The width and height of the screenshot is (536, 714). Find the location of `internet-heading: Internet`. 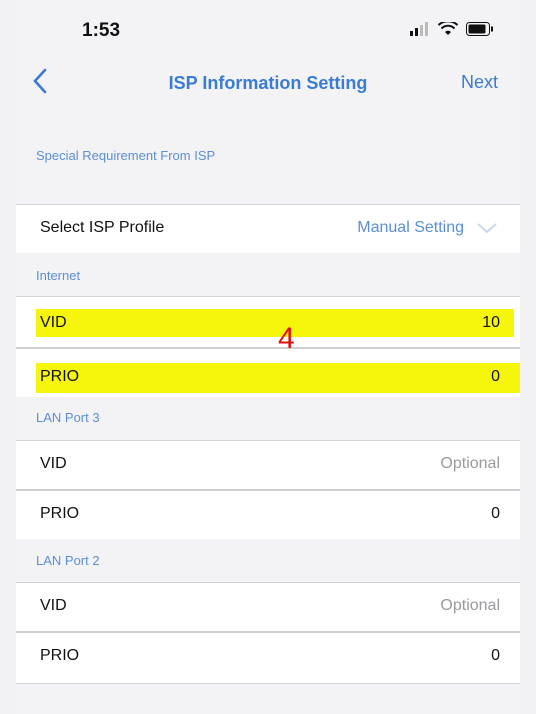

internet-heading: Internet is located at coordinates (58, 275).